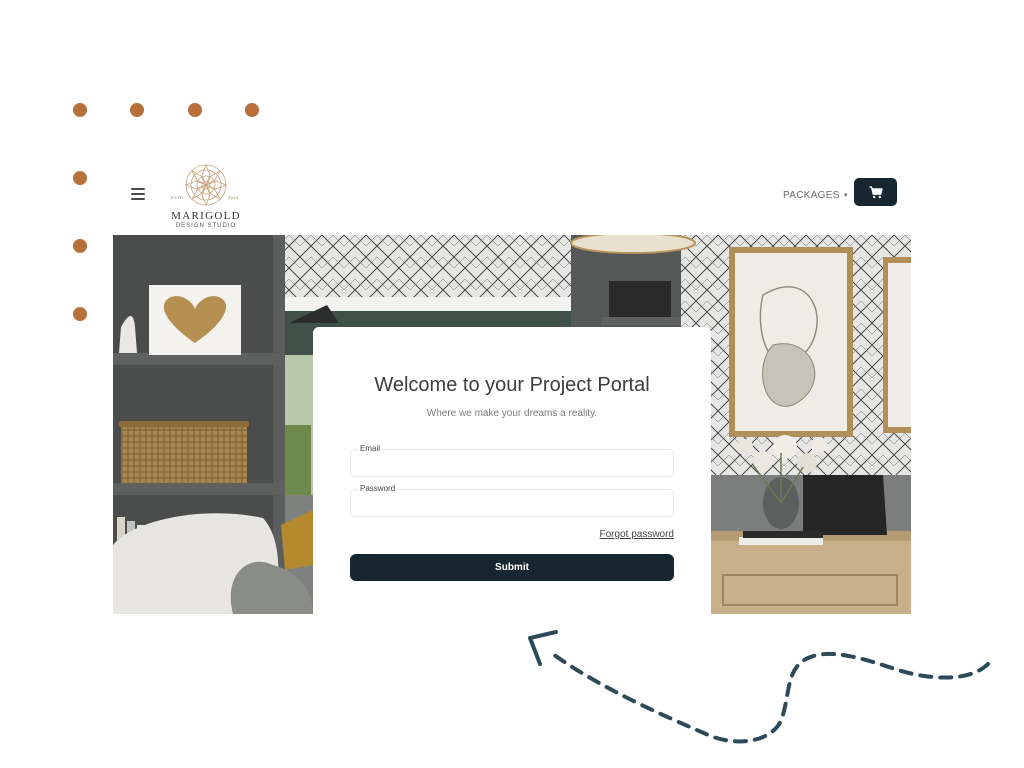  Describe the element at coordinates (637, 534) in the screenshot. I see `forgot-password-link: Forgot password` at that location.